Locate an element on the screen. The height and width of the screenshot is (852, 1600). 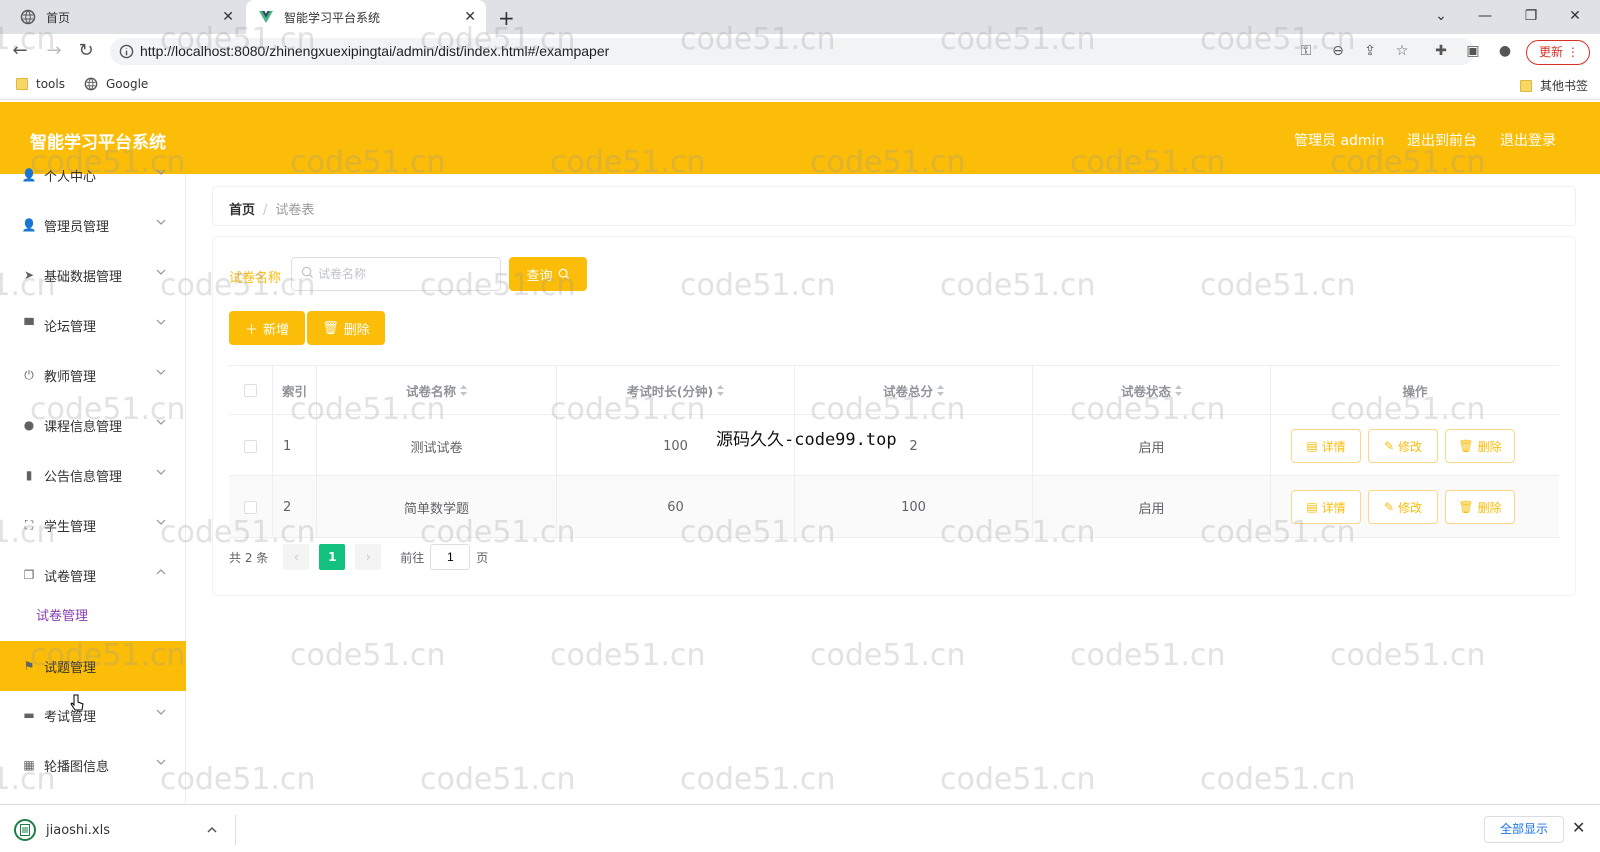
tab-search-icon: ⌄ is located at coordinates (1441, 16).